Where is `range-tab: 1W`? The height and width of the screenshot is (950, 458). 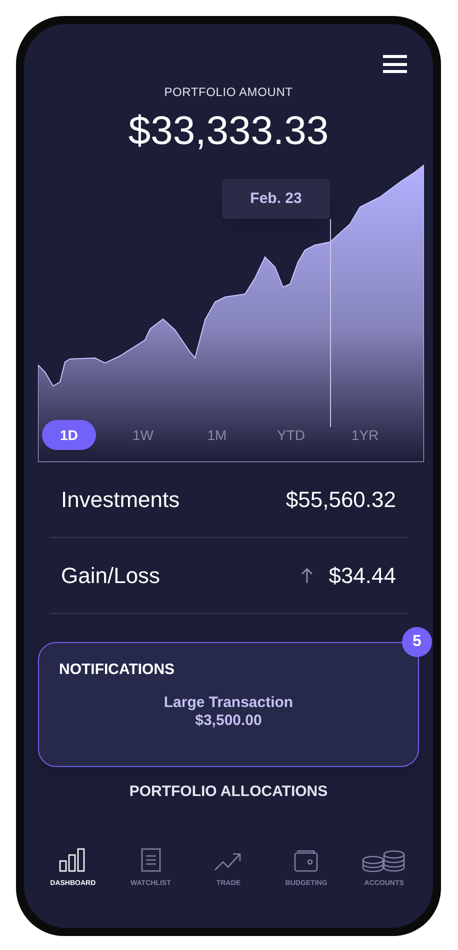
range-tab: 1W is located at coordinates (143, 435).